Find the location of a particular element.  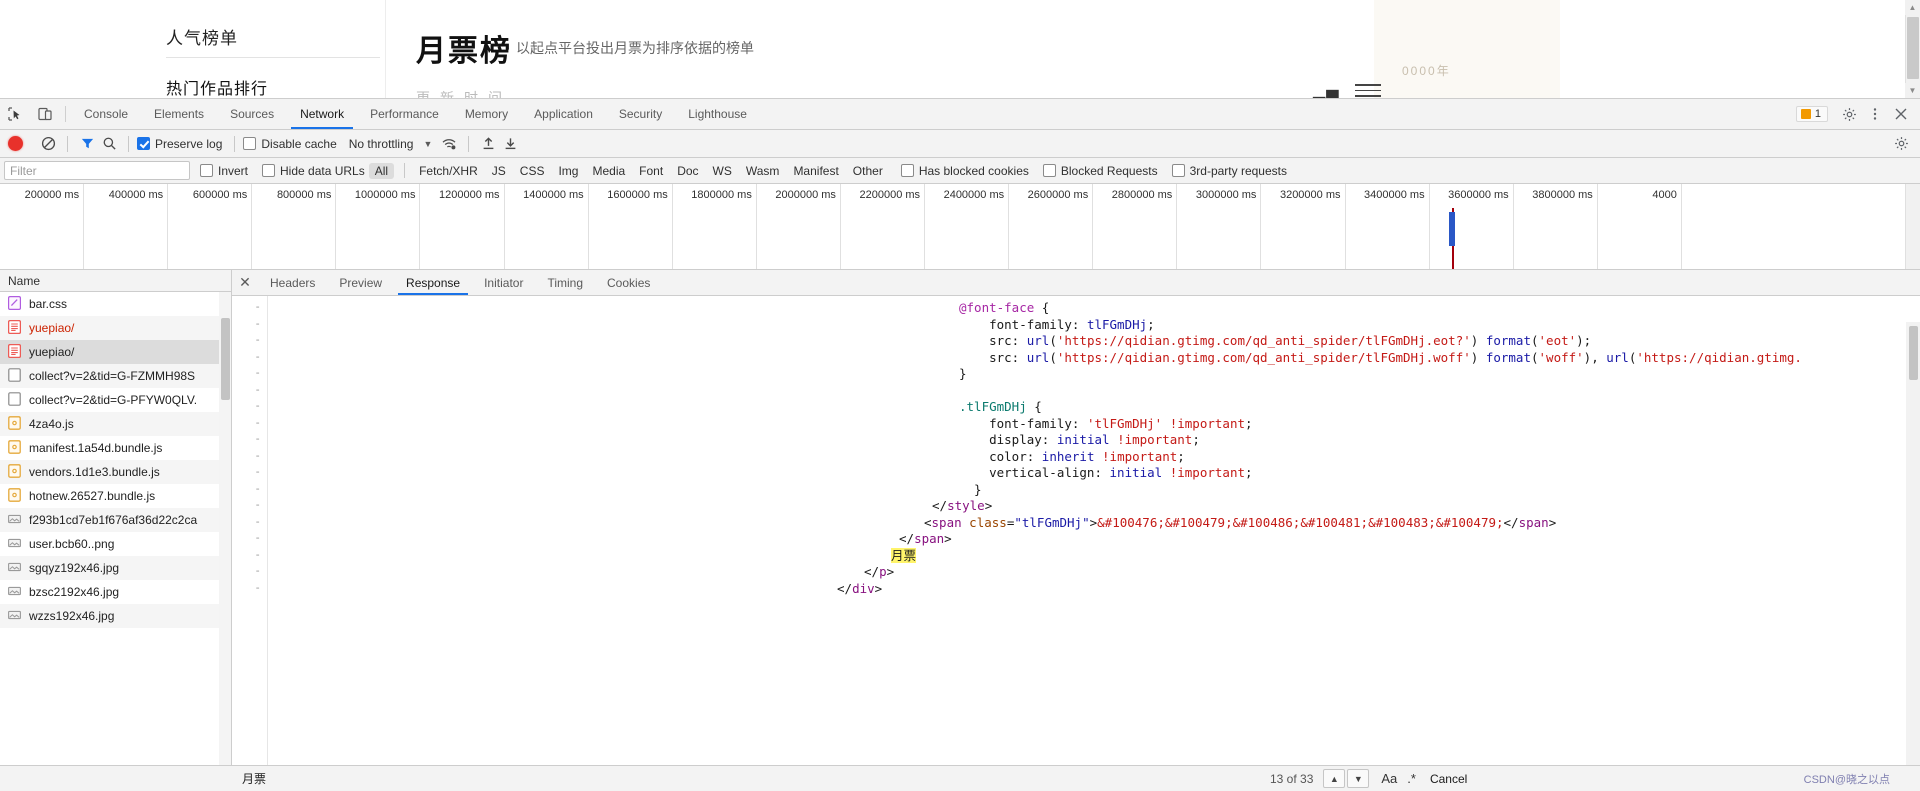

tab-network: Network is located at coordinates (322, 114).